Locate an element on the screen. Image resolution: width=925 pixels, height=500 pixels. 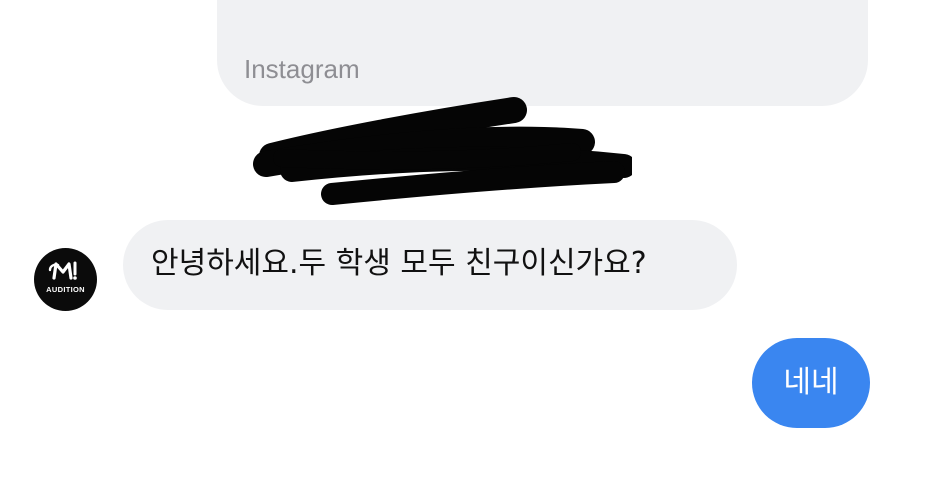
sender-avatar: AUDITION is located at coordinates (65, 279).